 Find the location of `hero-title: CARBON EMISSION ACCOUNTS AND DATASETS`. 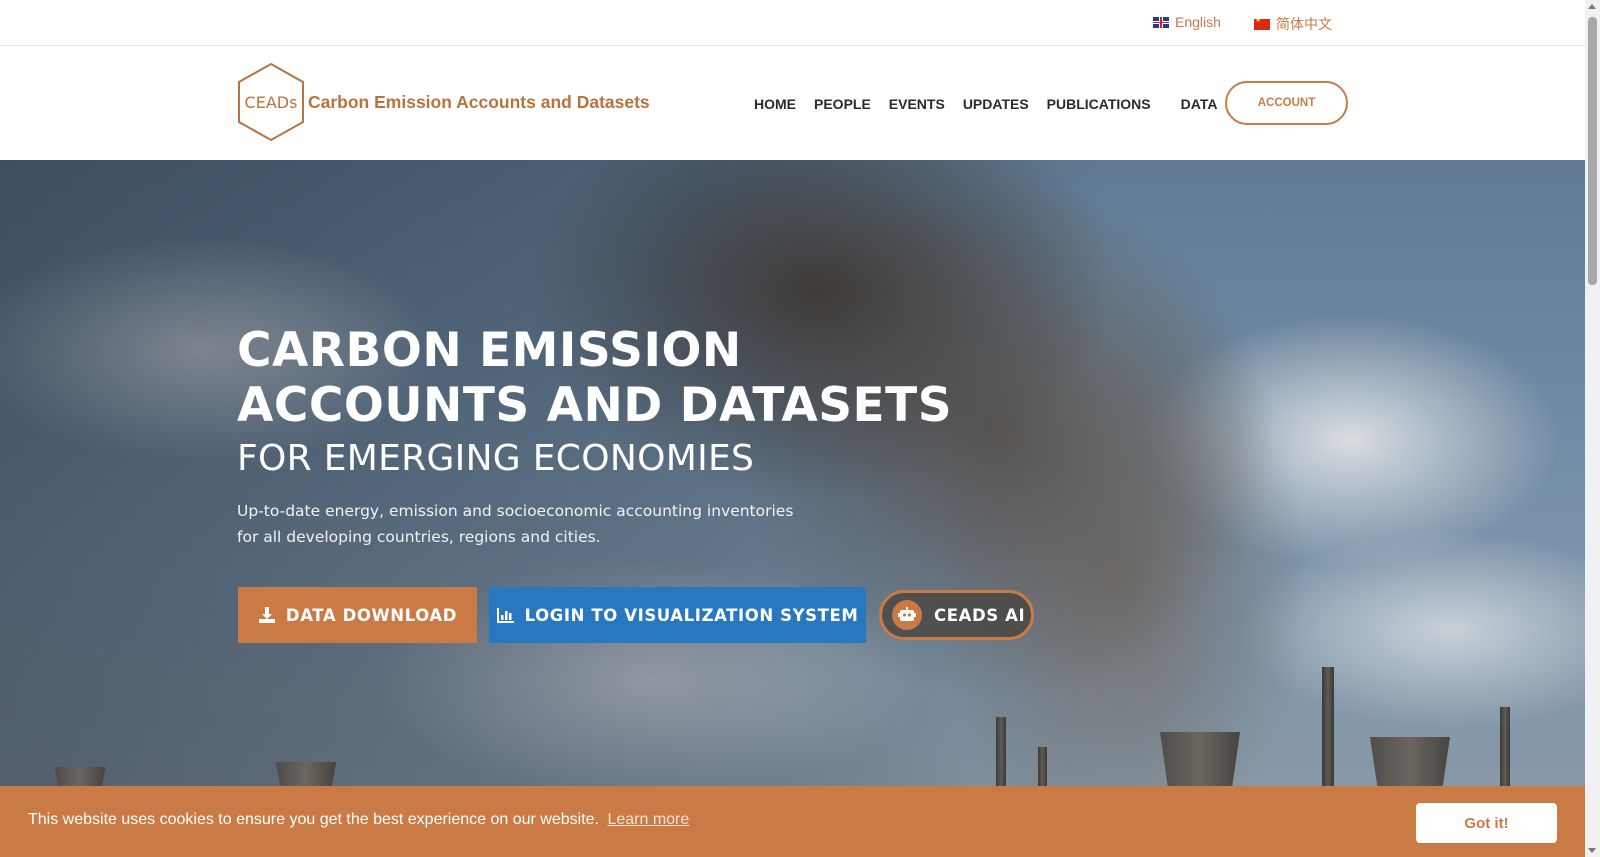

hero-title: CARBON EMISSION ACCOUNTS AND DATASETS is located at coordinates (594, 378).